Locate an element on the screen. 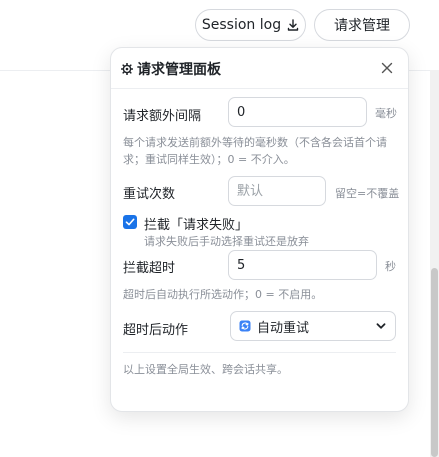  panel-title-text: 请求管理面板 is located at coordinates (179, 70).